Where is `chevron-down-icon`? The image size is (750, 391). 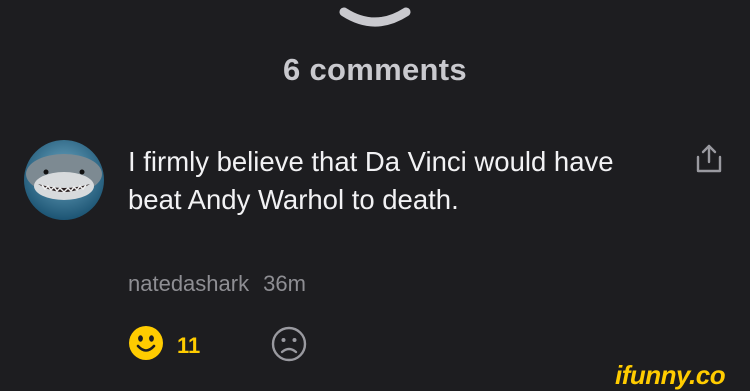 chevron-down-icon is located at coordinates (375, 19).